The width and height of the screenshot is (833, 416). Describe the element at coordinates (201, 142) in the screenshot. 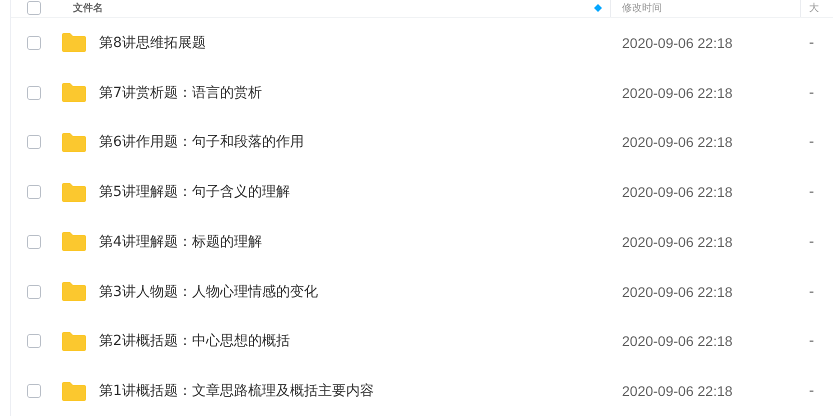

I see `file-name: 第6讲作用题：句子和段落的作用` at that location.